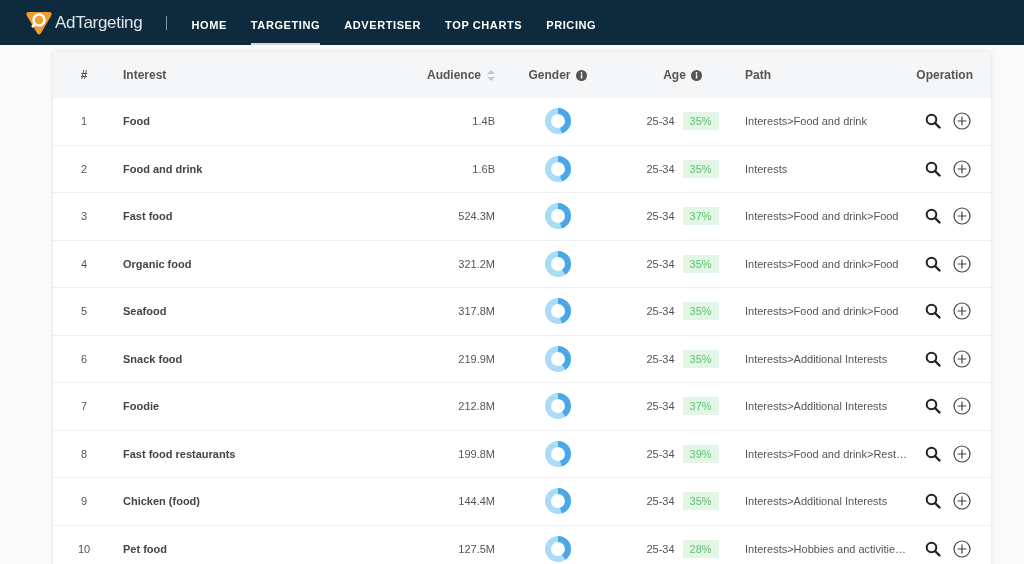  Describe the element at coordinates (766, 168) in the screenshot. I see `interest-path: Interests` at that location.